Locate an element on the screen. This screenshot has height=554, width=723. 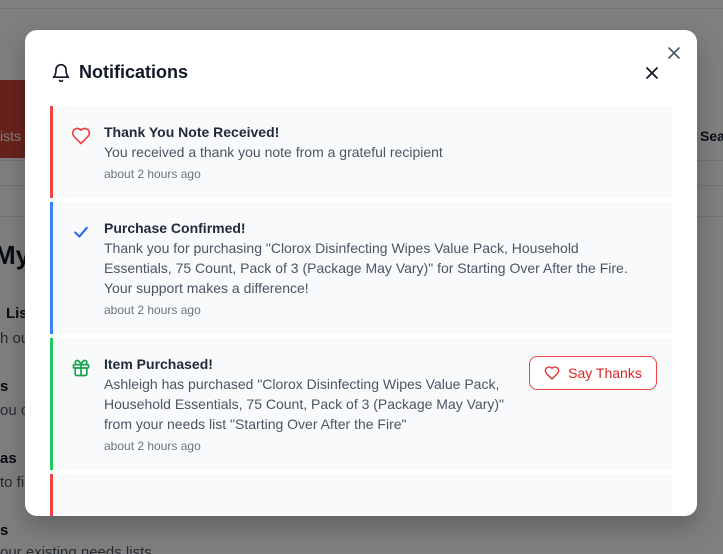
say-thanks-button: Say Thanks is located at coordinates (593, 373).